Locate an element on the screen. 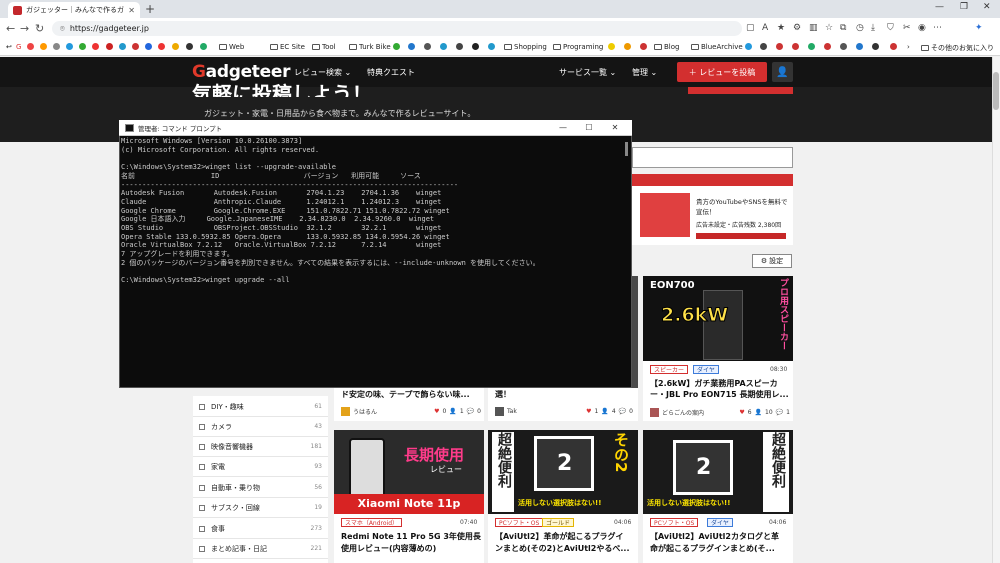  cmd-scrollbar-thumb is located at coordinates (626, 149).